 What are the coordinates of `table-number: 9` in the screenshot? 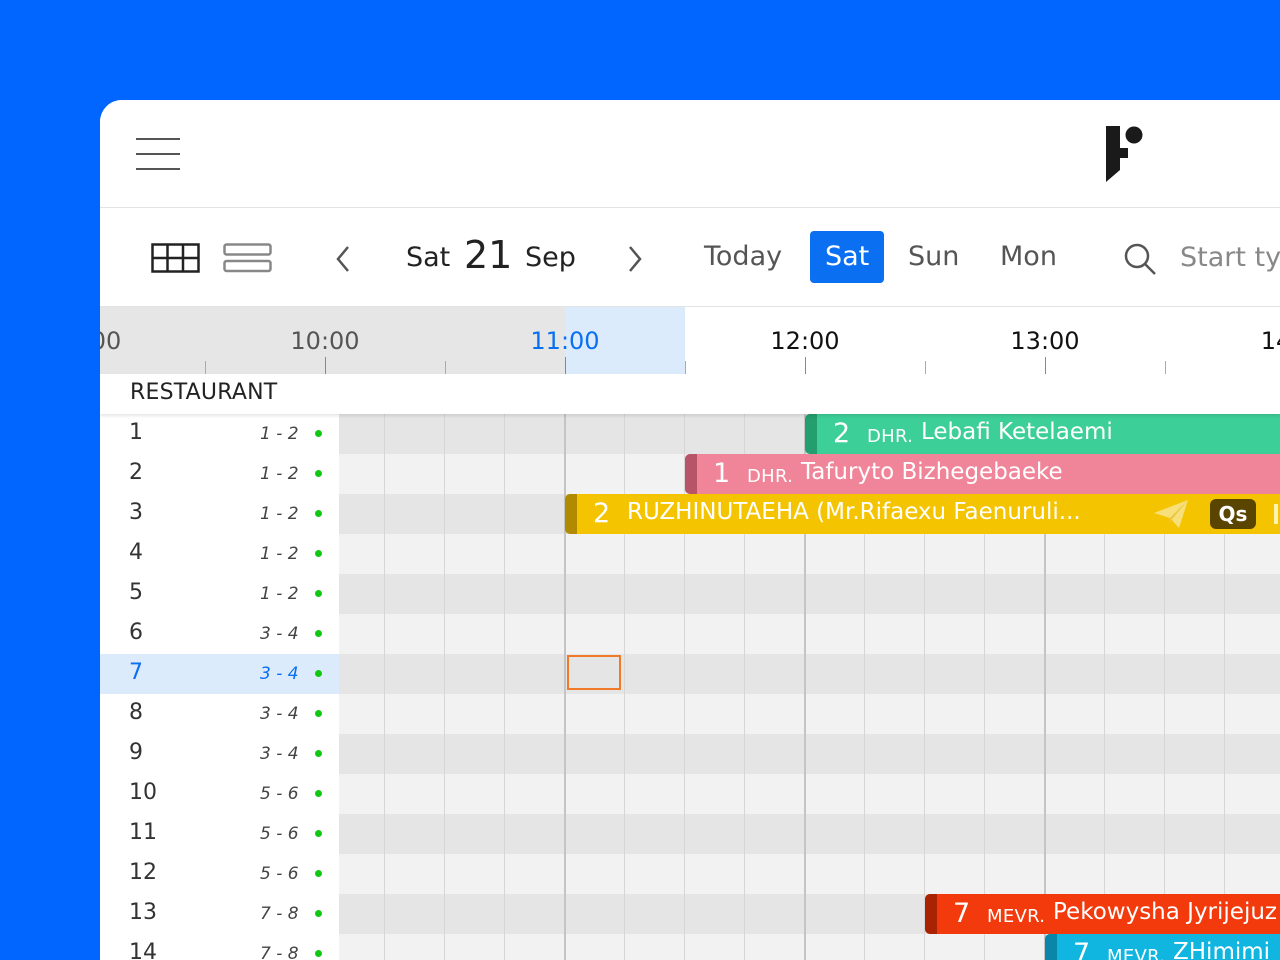 It's located at (136, 752).